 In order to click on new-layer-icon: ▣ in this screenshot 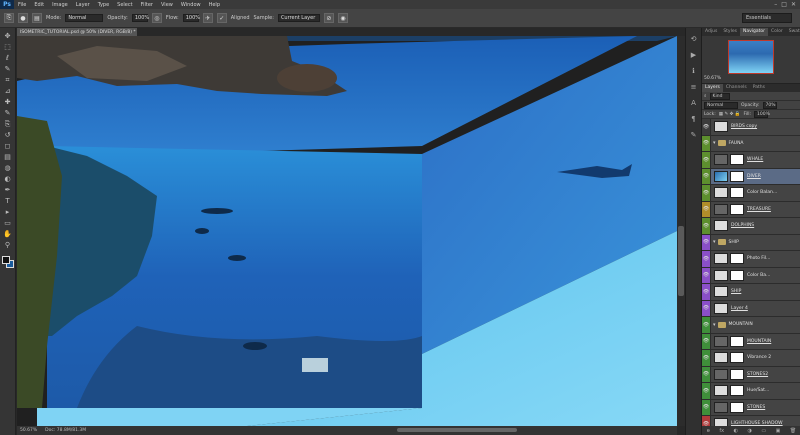, I will do `click(778, 431)`.